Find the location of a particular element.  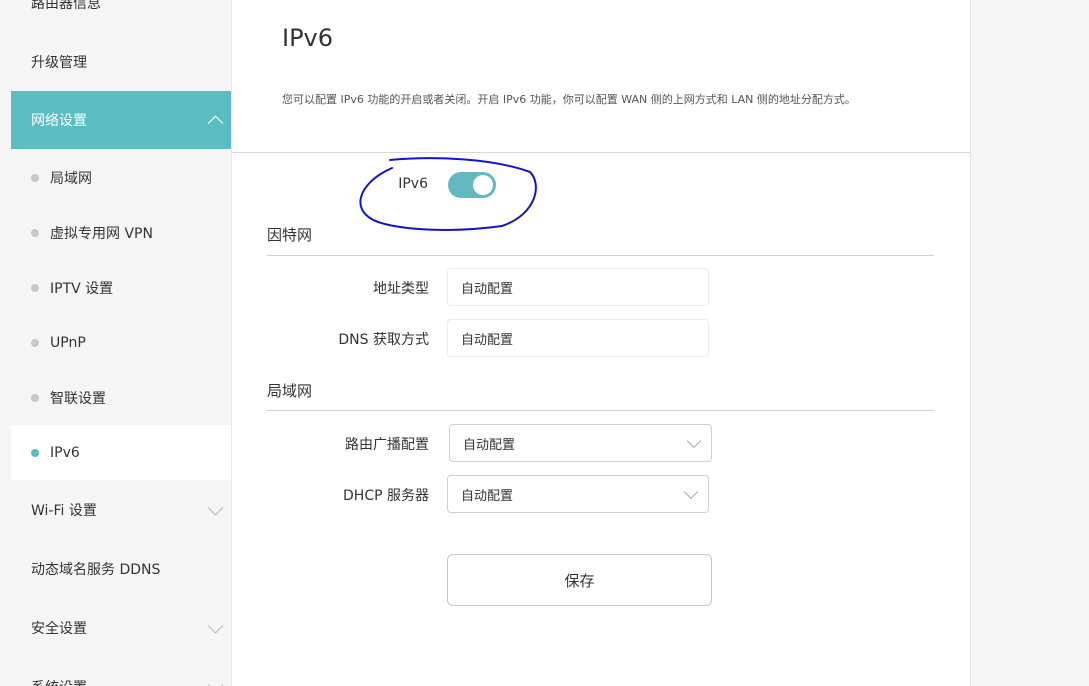

sidebar-item-label: 安全设置 is located at coordinates (59, 629).